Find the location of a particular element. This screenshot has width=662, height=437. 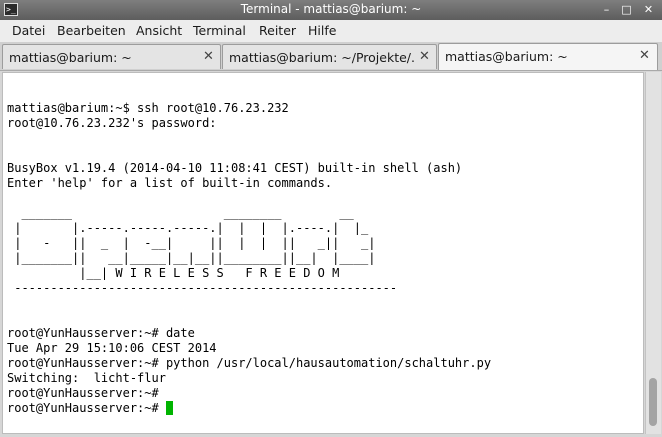

window-titlebar: >_ Terminal - mattias@barium: ~ – □ ✕ is located at coordinates (331, 10).